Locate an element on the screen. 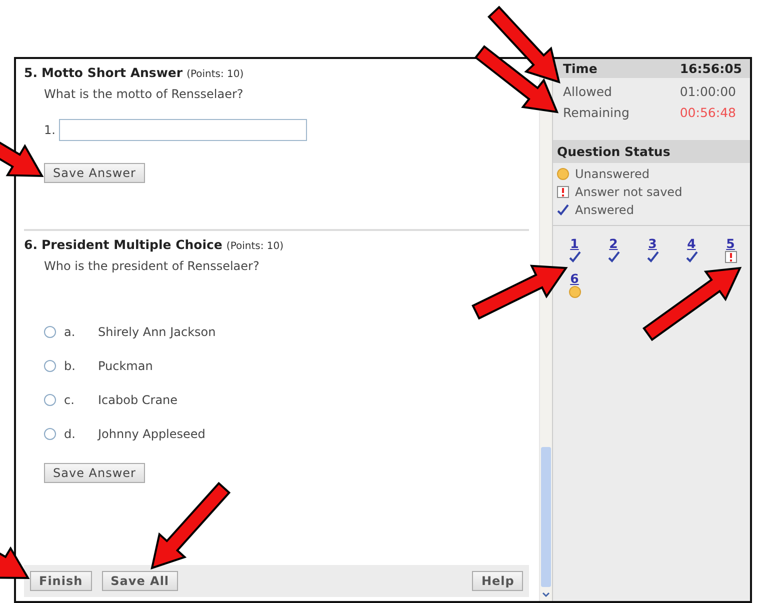  footer-button: Finish is located at coordinates (61, 581).